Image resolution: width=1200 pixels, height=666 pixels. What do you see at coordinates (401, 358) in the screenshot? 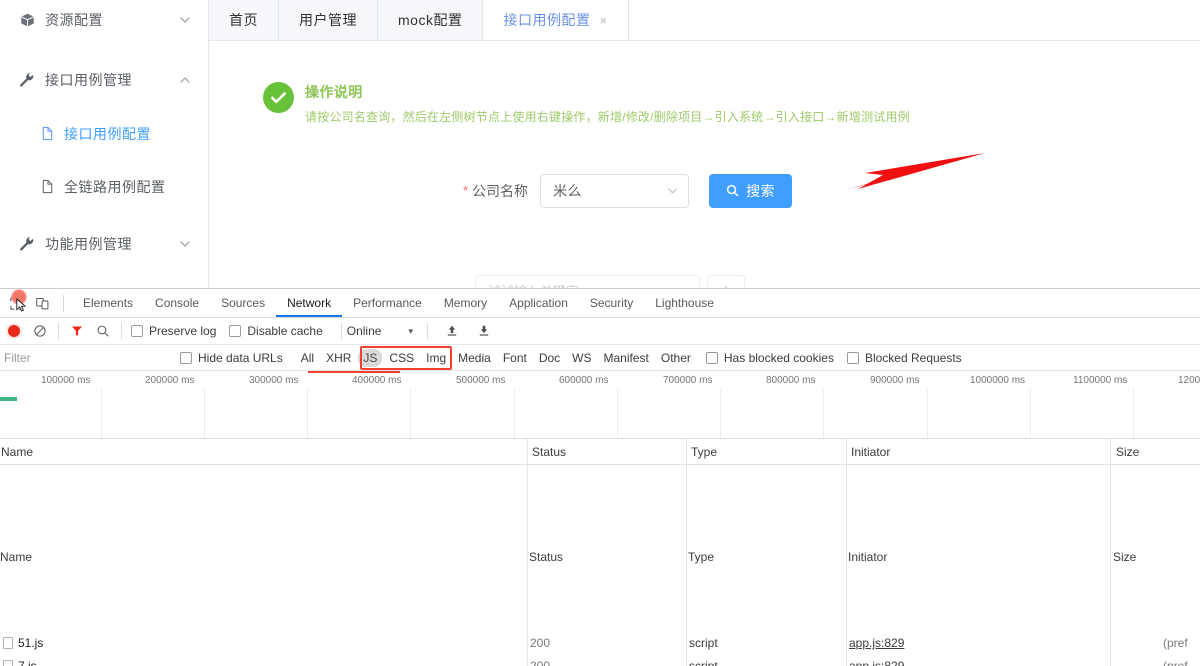
I see `filter-type-css: CSS` at bounding box center [401, 358].